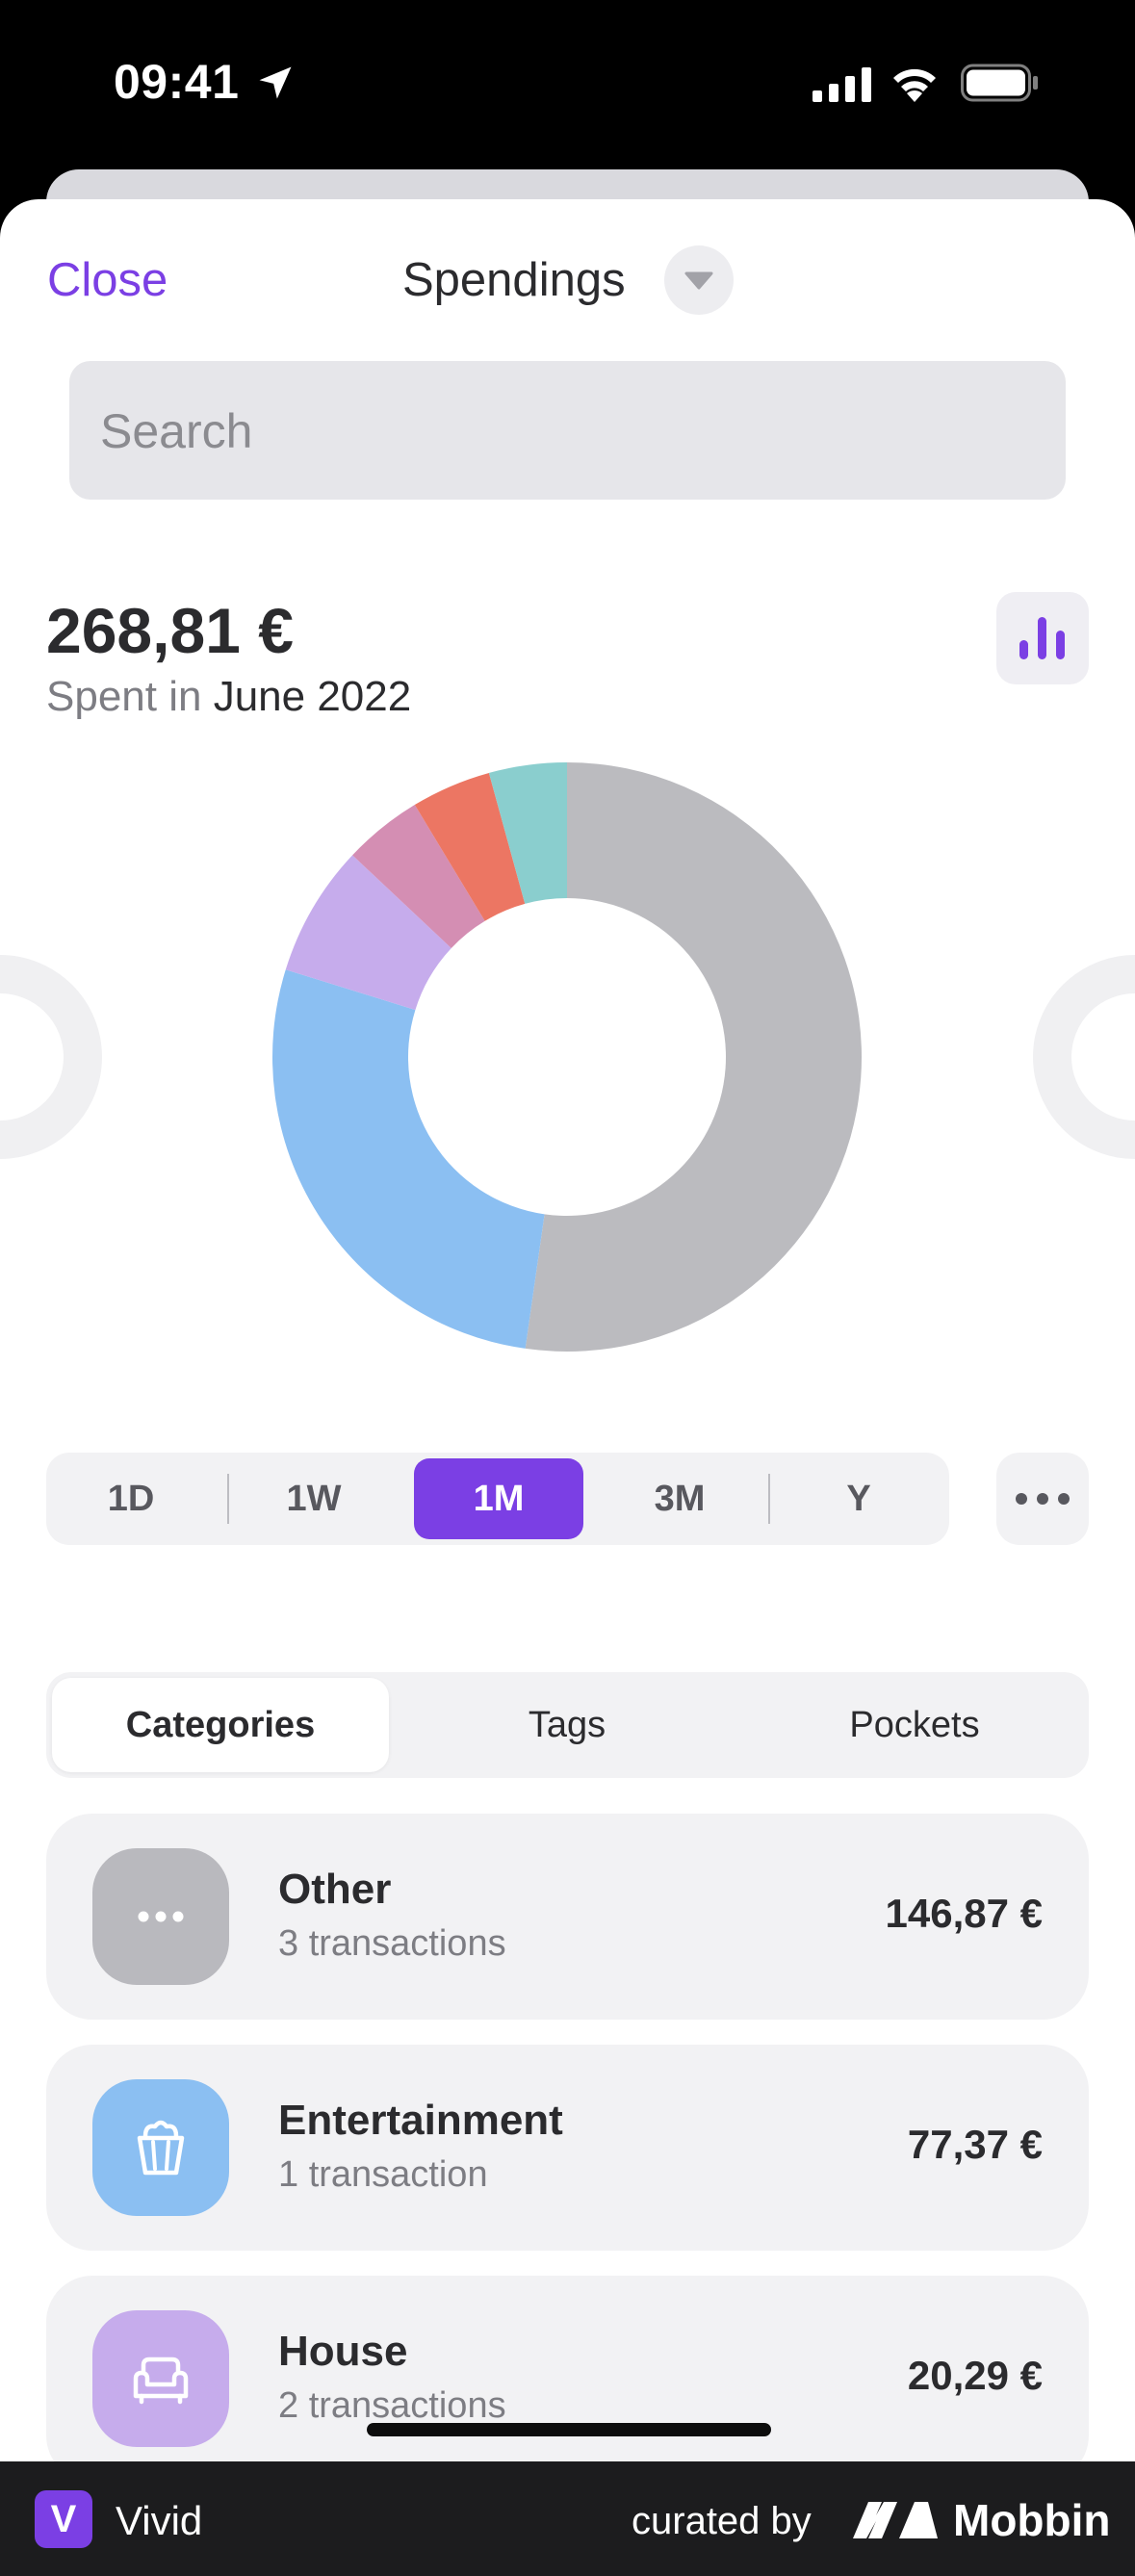 This screenshot has width=1135, height=2576. I want to click on chart-view-toggle-button, so click(1042, 638).